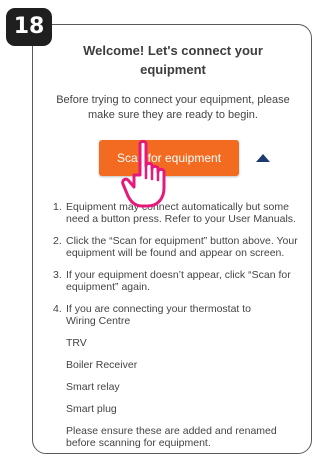 Image resolution: width=323 pixels, height=459 pixels. What do you see at coordinates (57, 309) in the screenshot?
I see `item-number: 4.` at bounding box center [57, 309].